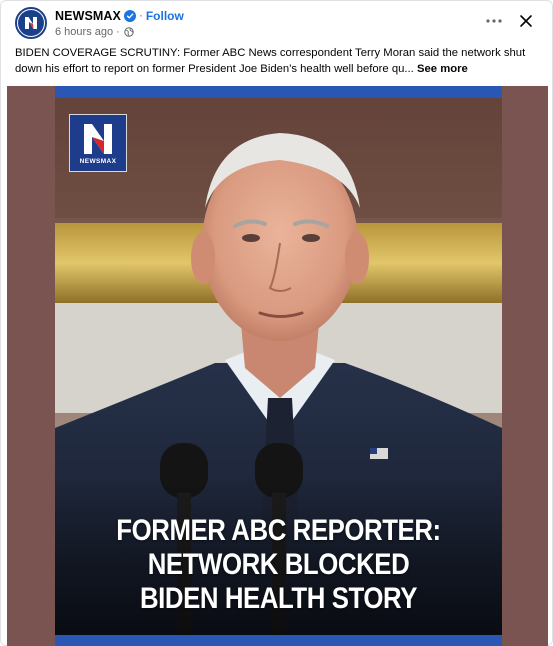 The height and width of the screenshot is (646, 553). I want to click on page-name-row: NEWSMAX · Follow, so click(119, 15).